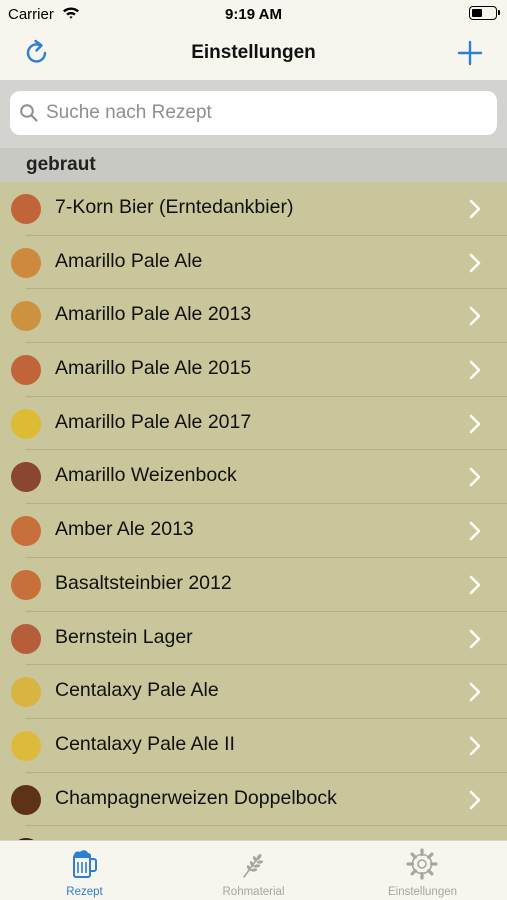 The image size is (507, 900). I want to click on tab-rohmaterial: Rohmaterial, so click(253, 870).